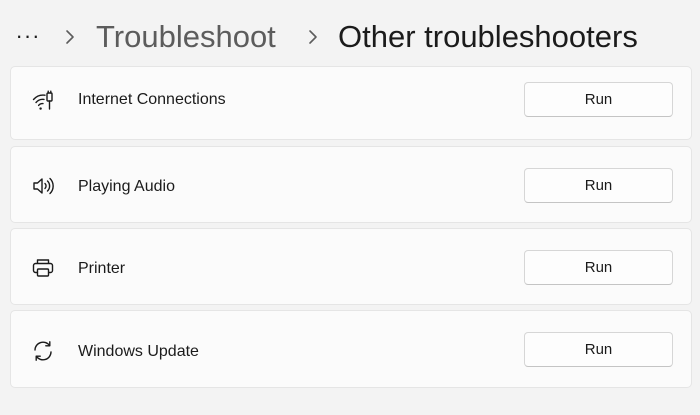  I want to click on more-options-button: ···, so click(28, 36).